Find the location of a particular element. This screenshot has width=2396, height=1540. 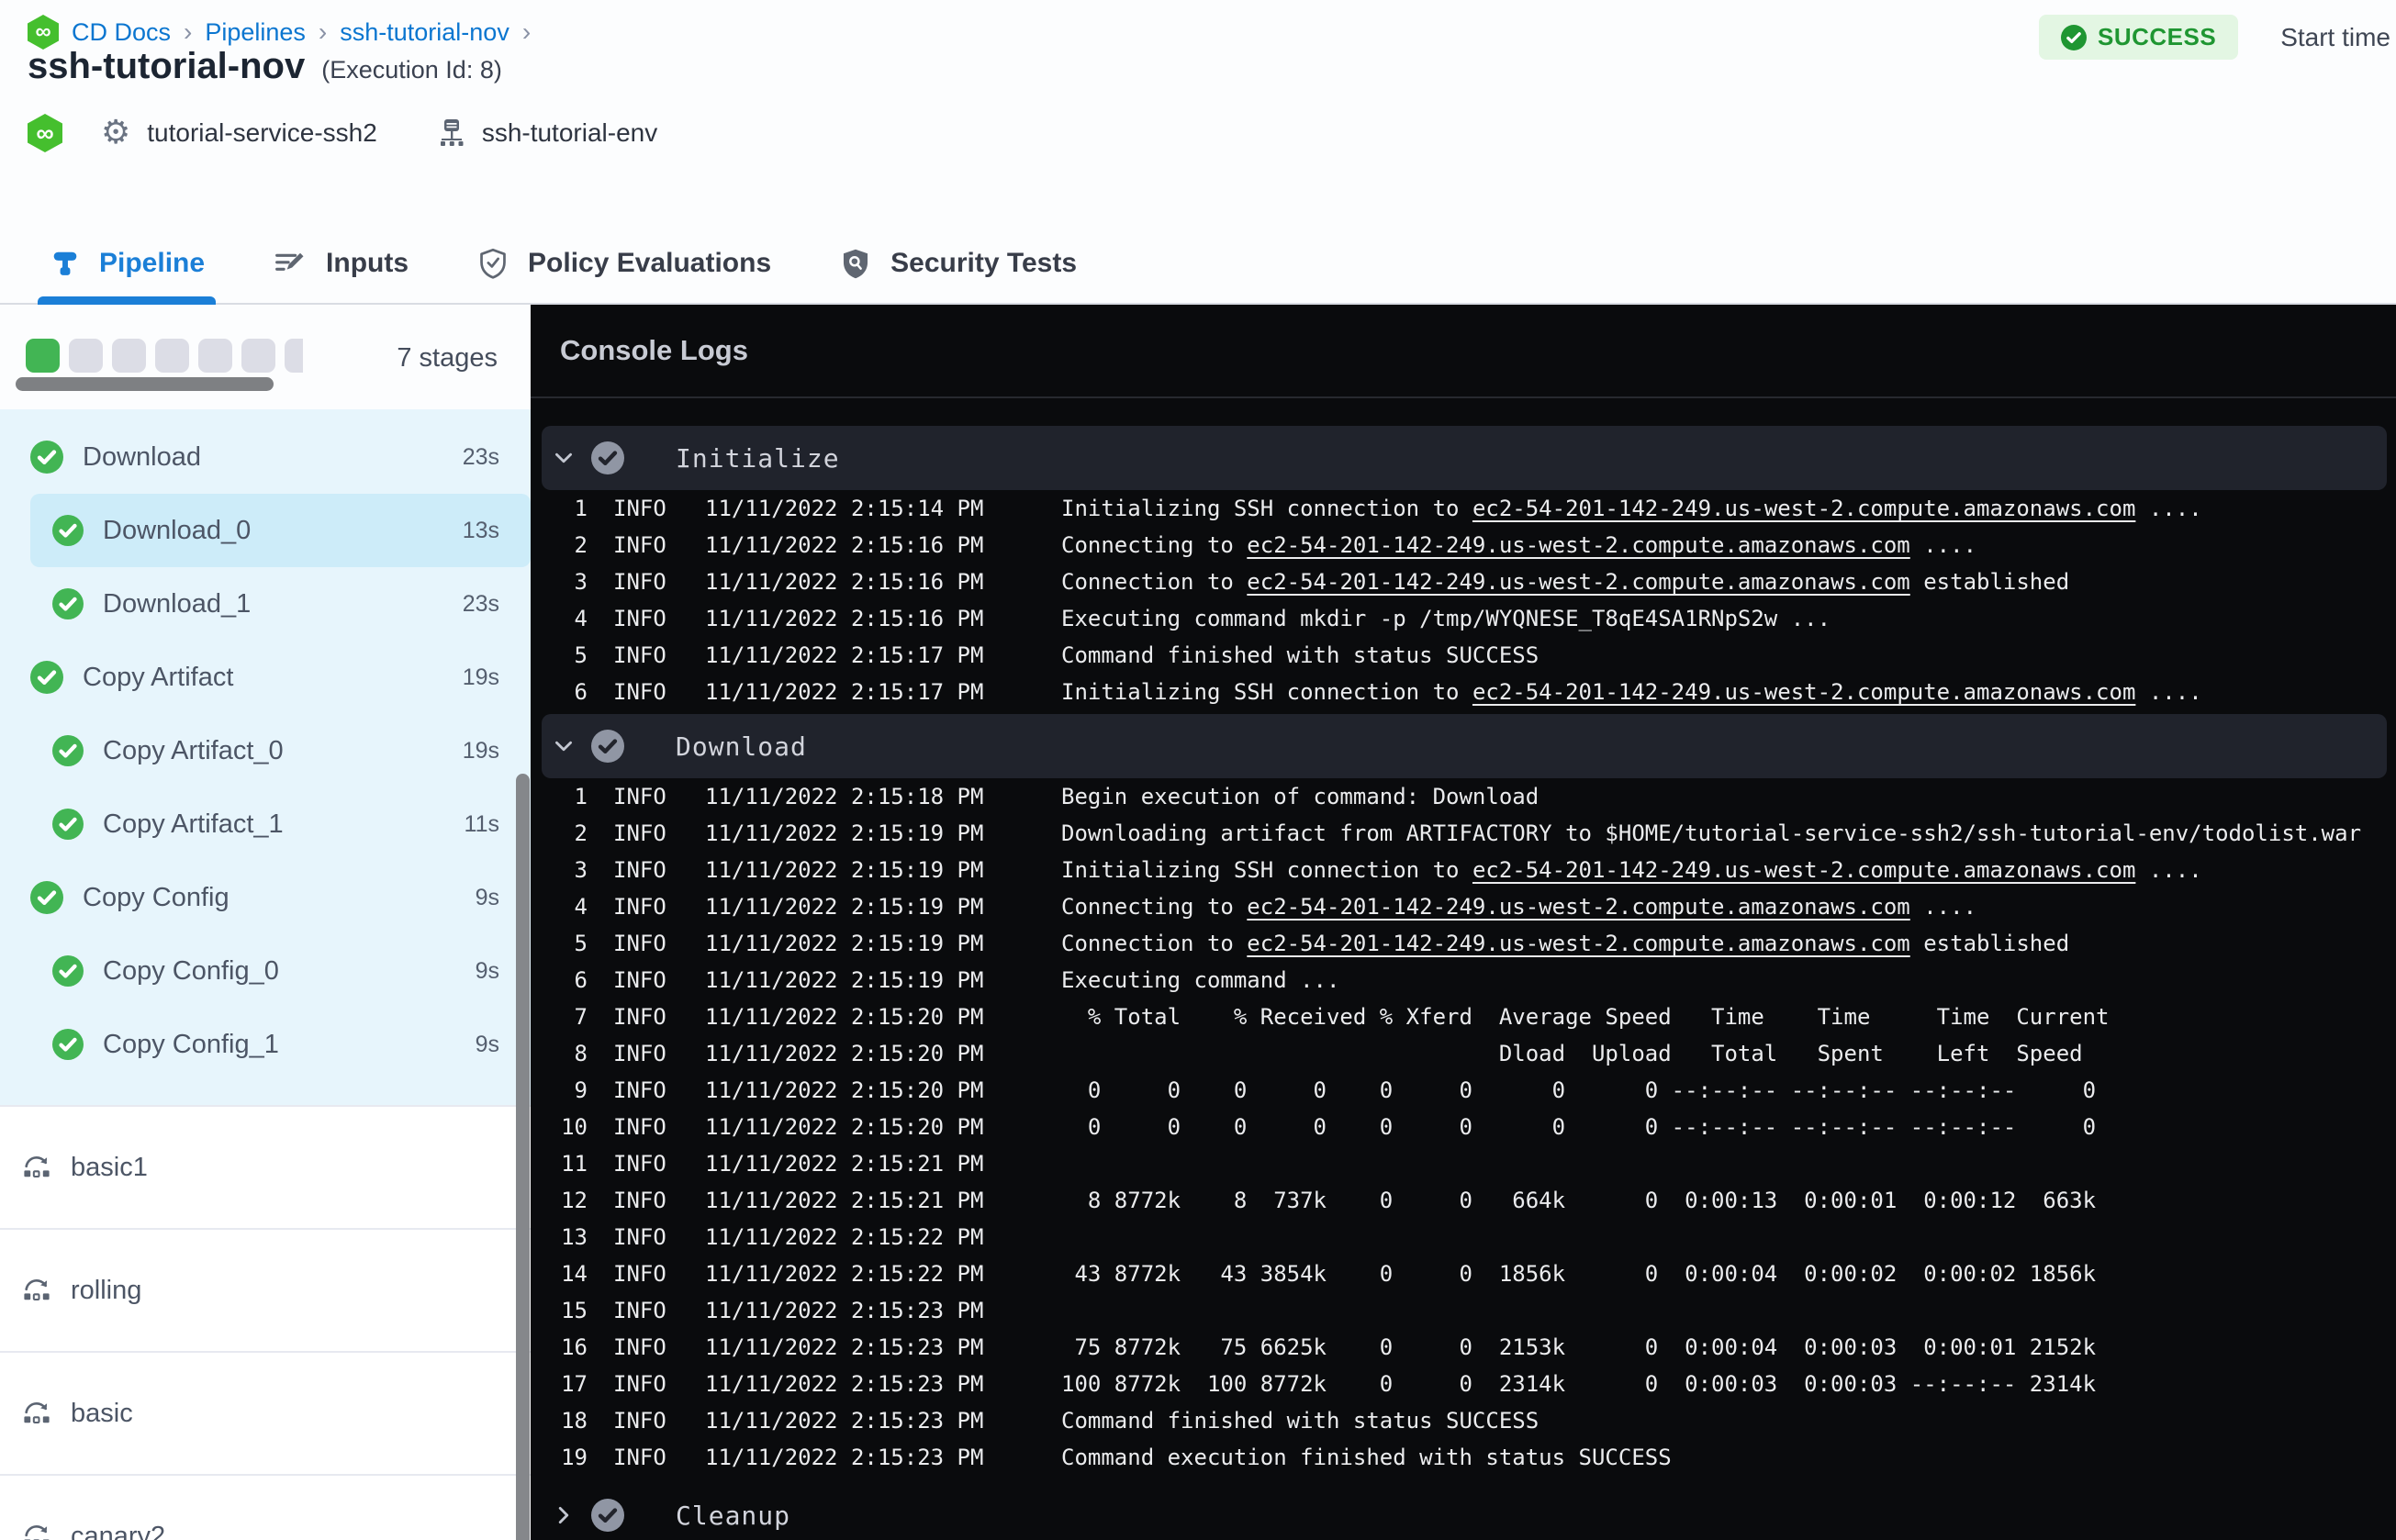

step-name: Download is located at coordinates (142, 456).